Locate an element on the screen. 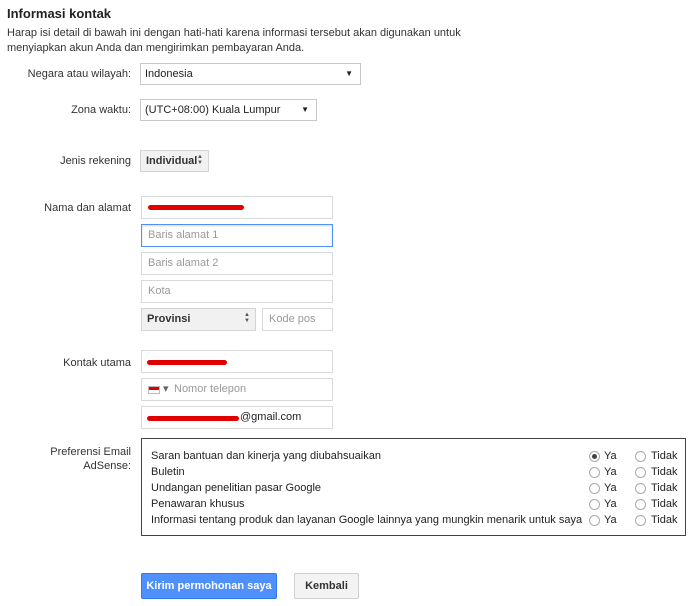 This screenshot has width=697, height=606. preference-label: Buletin is located at coordinates (168, 472).